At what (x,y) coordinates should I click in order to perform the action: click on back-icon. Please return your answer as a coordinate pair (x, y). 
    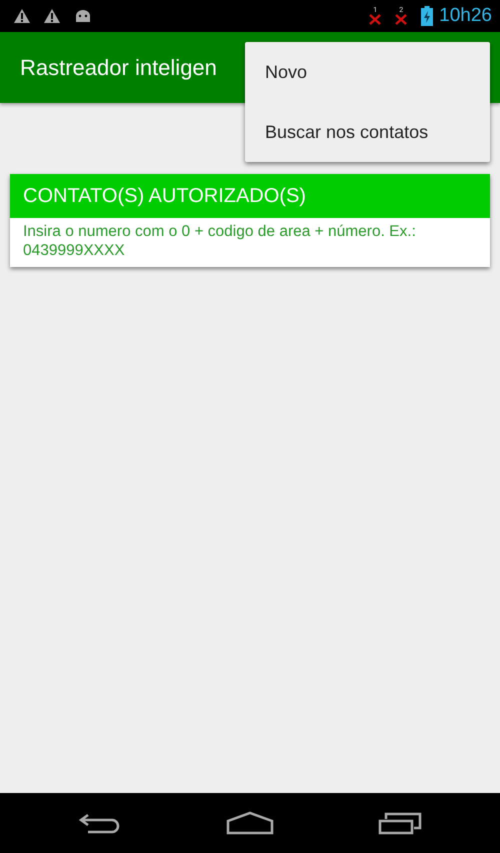
    Looking at the image, I should click on (100, 823).